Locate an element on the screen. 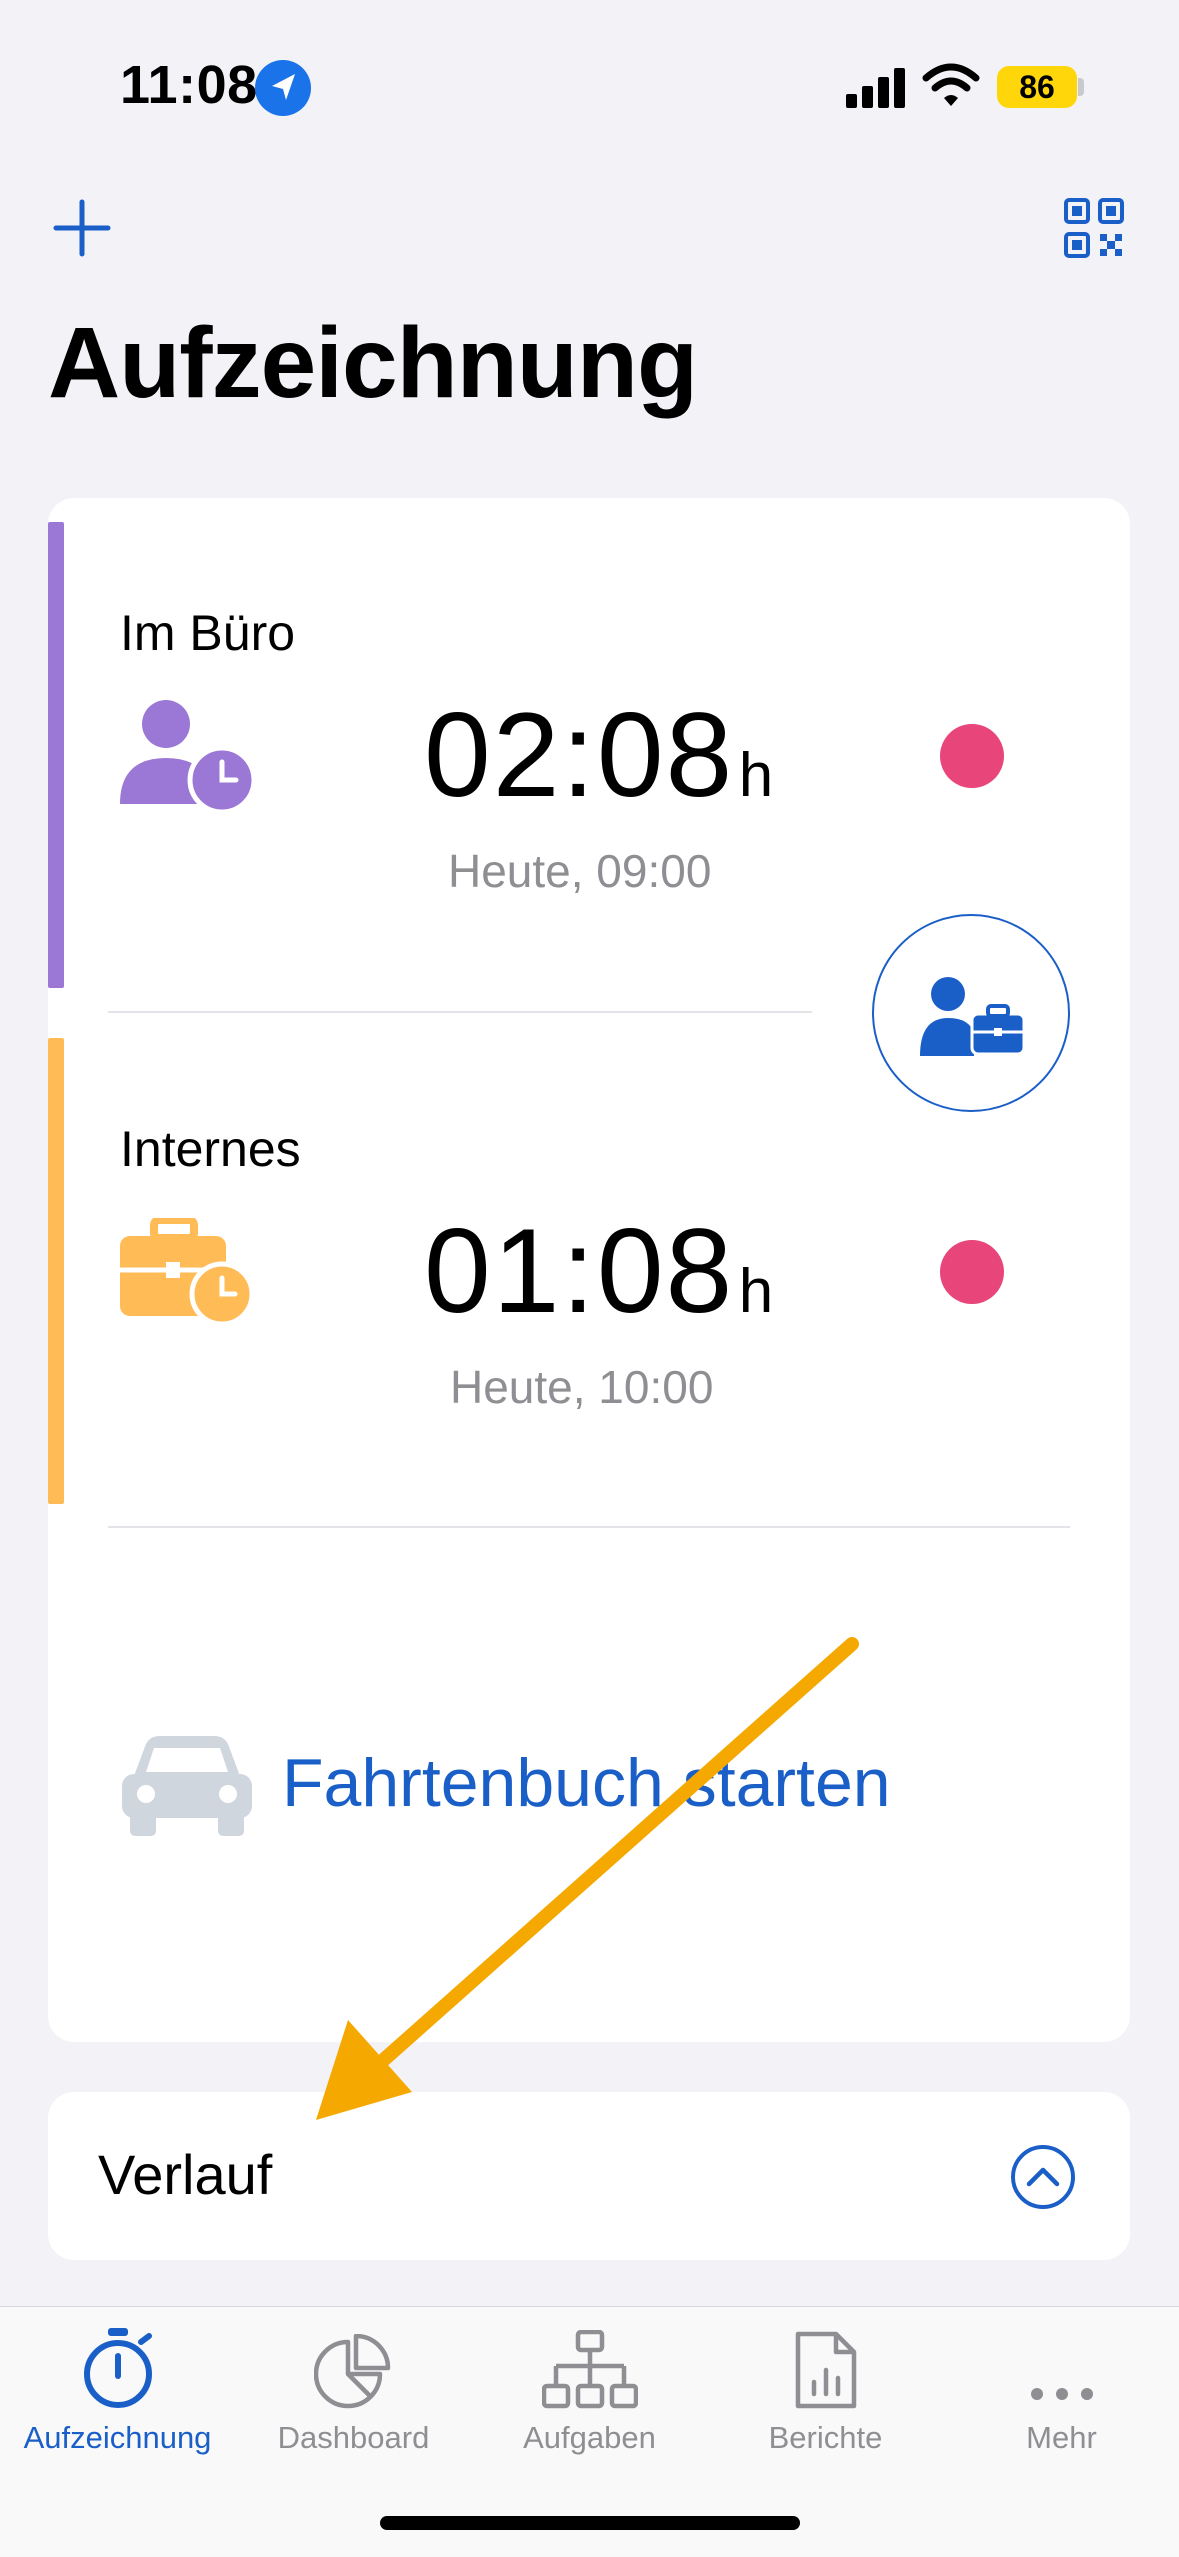 The width and height of the screenshot is (1179, 2557). tab-label: Berichte is located at coordinates (825, 2437).